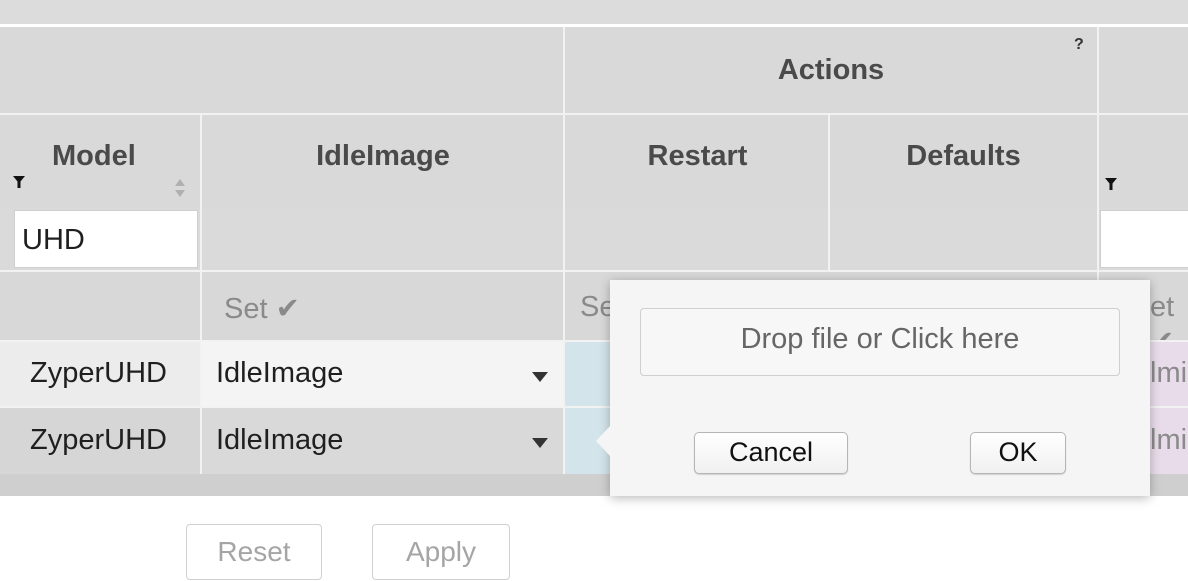 The width and height of the screenshot is (1188, 581). What do you see at coordinates (262, 308) in the screenshot?
I see `idle-image-set-label: Set ✔` at bounding box center [262, 308].